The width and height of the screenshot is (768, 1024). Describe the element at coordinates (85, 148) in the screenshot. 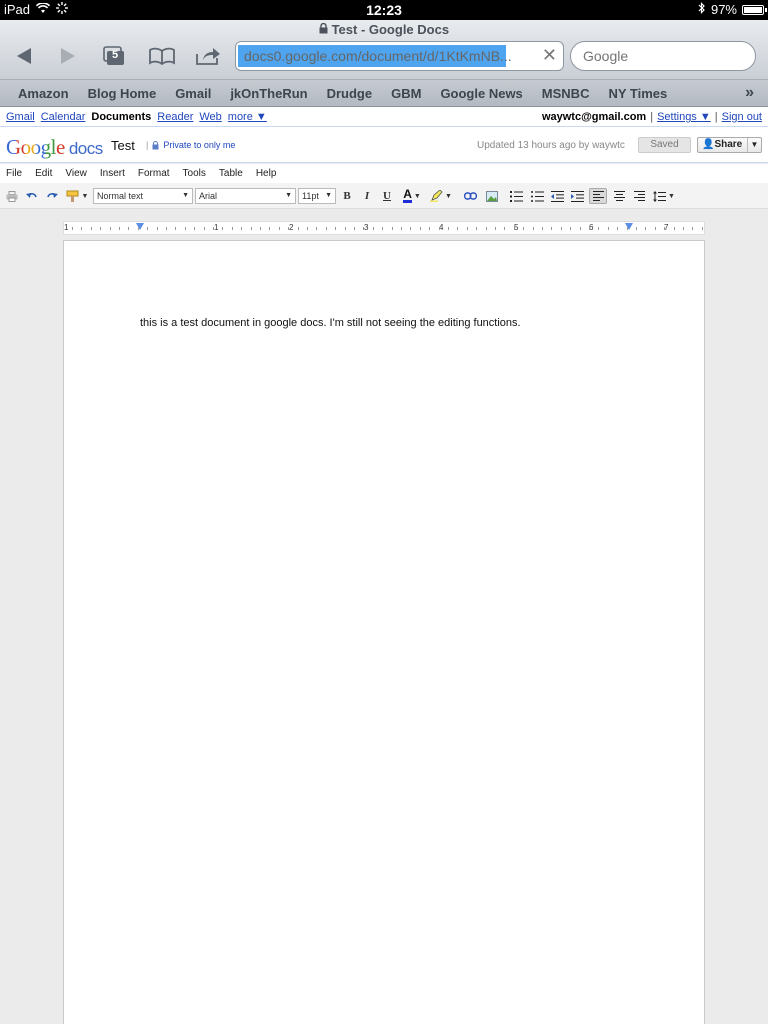

I see `logo-docs-text: docs` at that location.